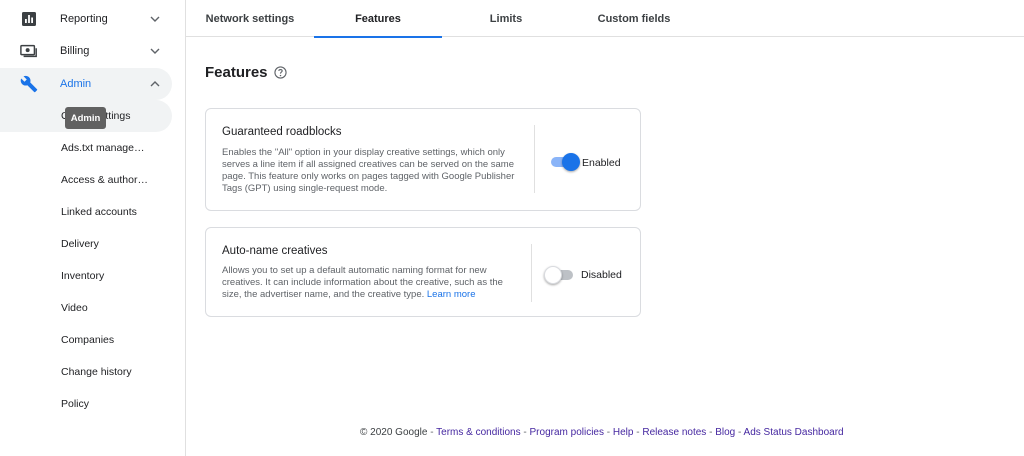 The image size is (1024, 456). What do you see at coordinates (74, 308) in the screenshot?
I see `sidebar-subitem-label: Video` at bounding box center [74, 308].